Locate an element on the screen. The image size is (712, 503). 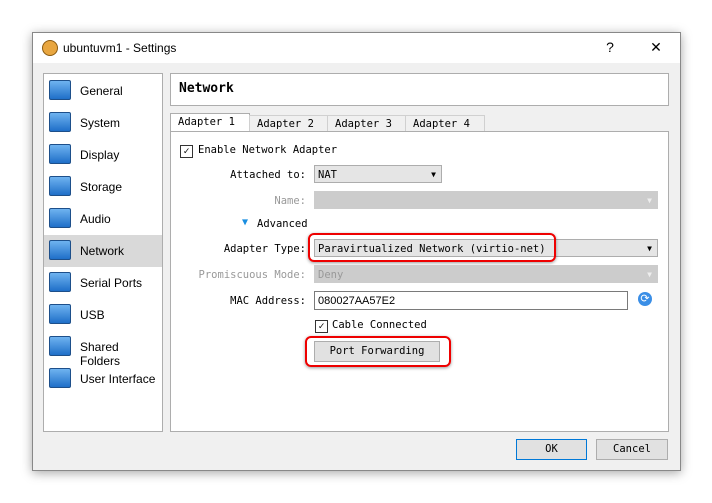
sidebar-item-label: User Interface is located at coordinates (118, 379).